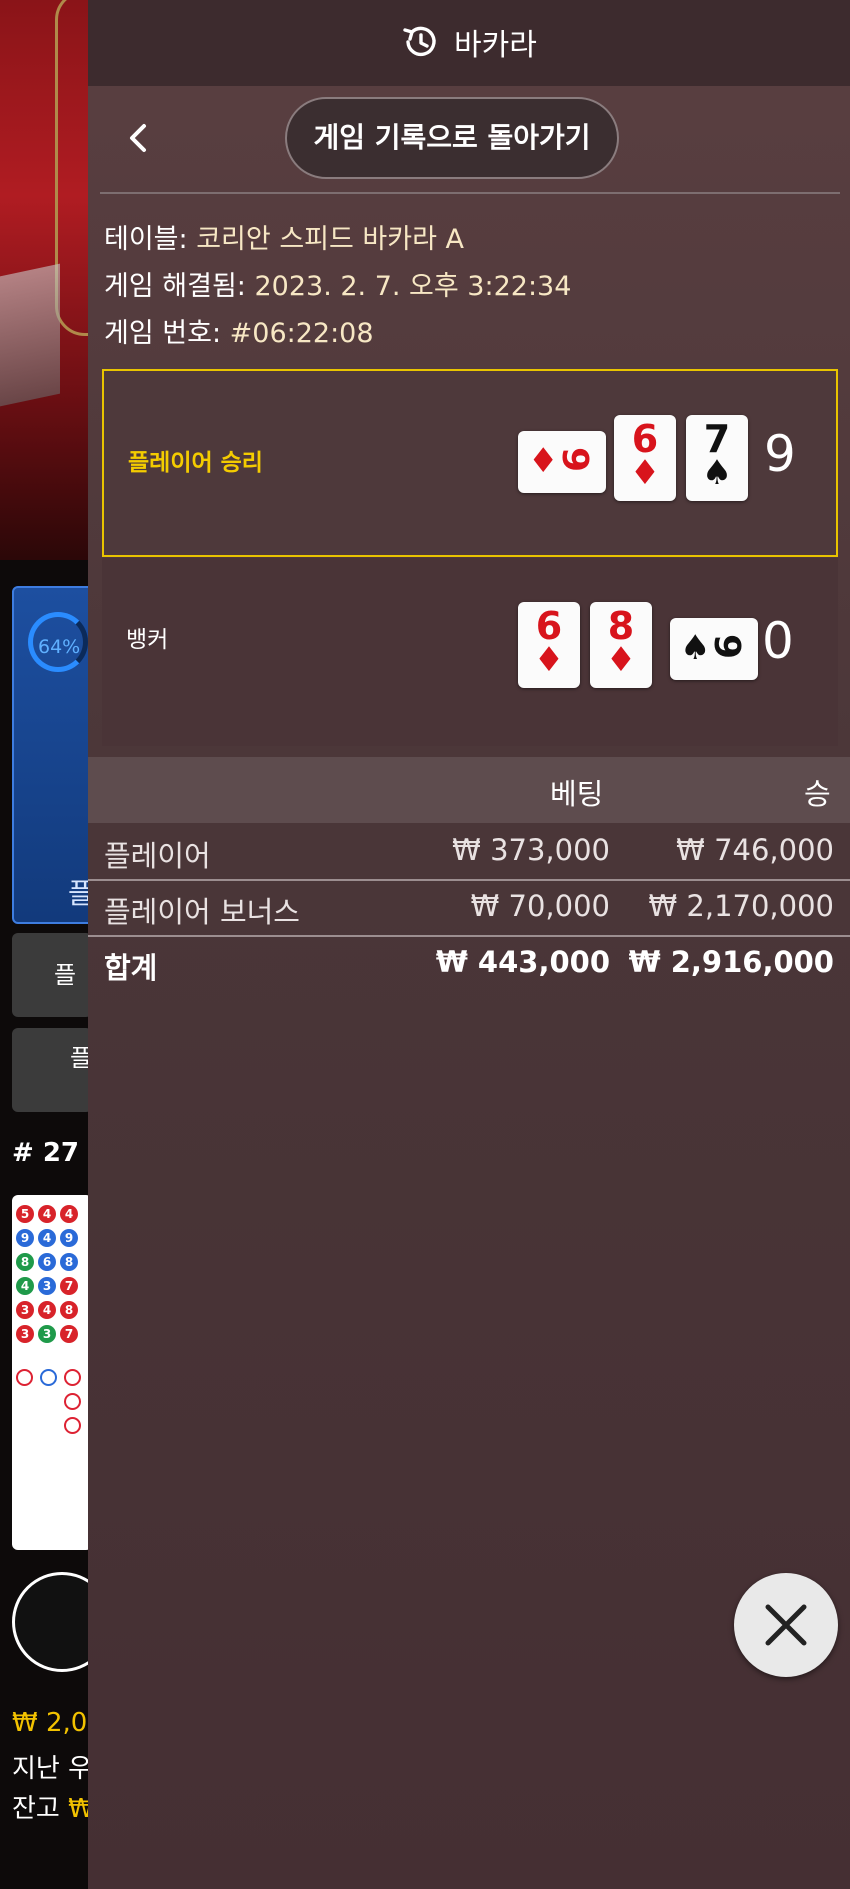 This screenshot has width=850, height=1889. I want to click on player-win-label: 플레이어 승리, so click(195, 463).